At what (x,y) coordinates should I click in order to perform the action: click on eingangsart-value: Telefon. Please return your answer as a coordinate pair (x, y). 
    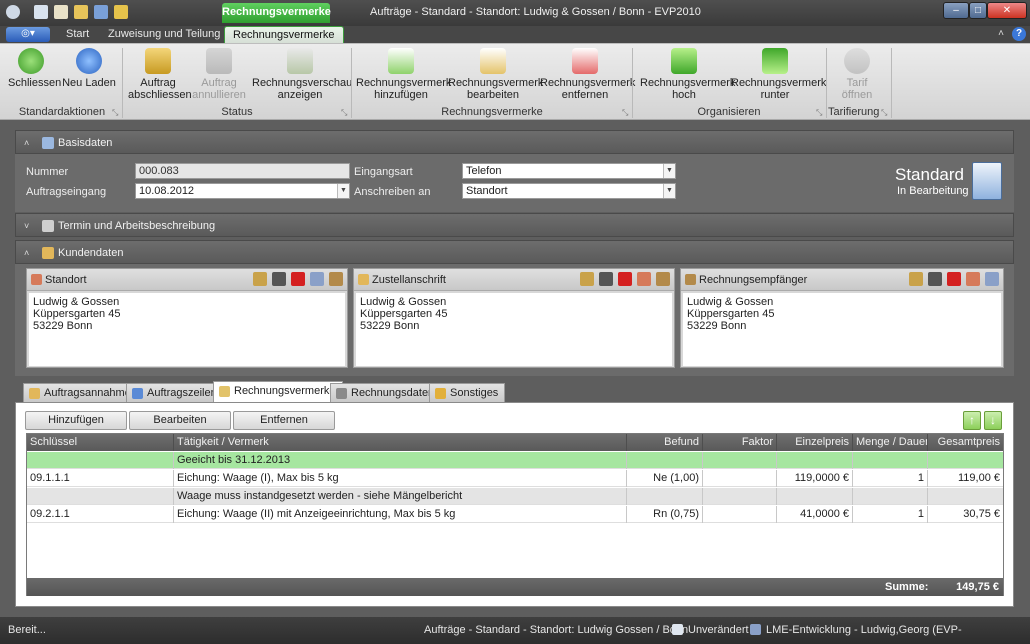
    Looking at the image, I should click on (484, 171).